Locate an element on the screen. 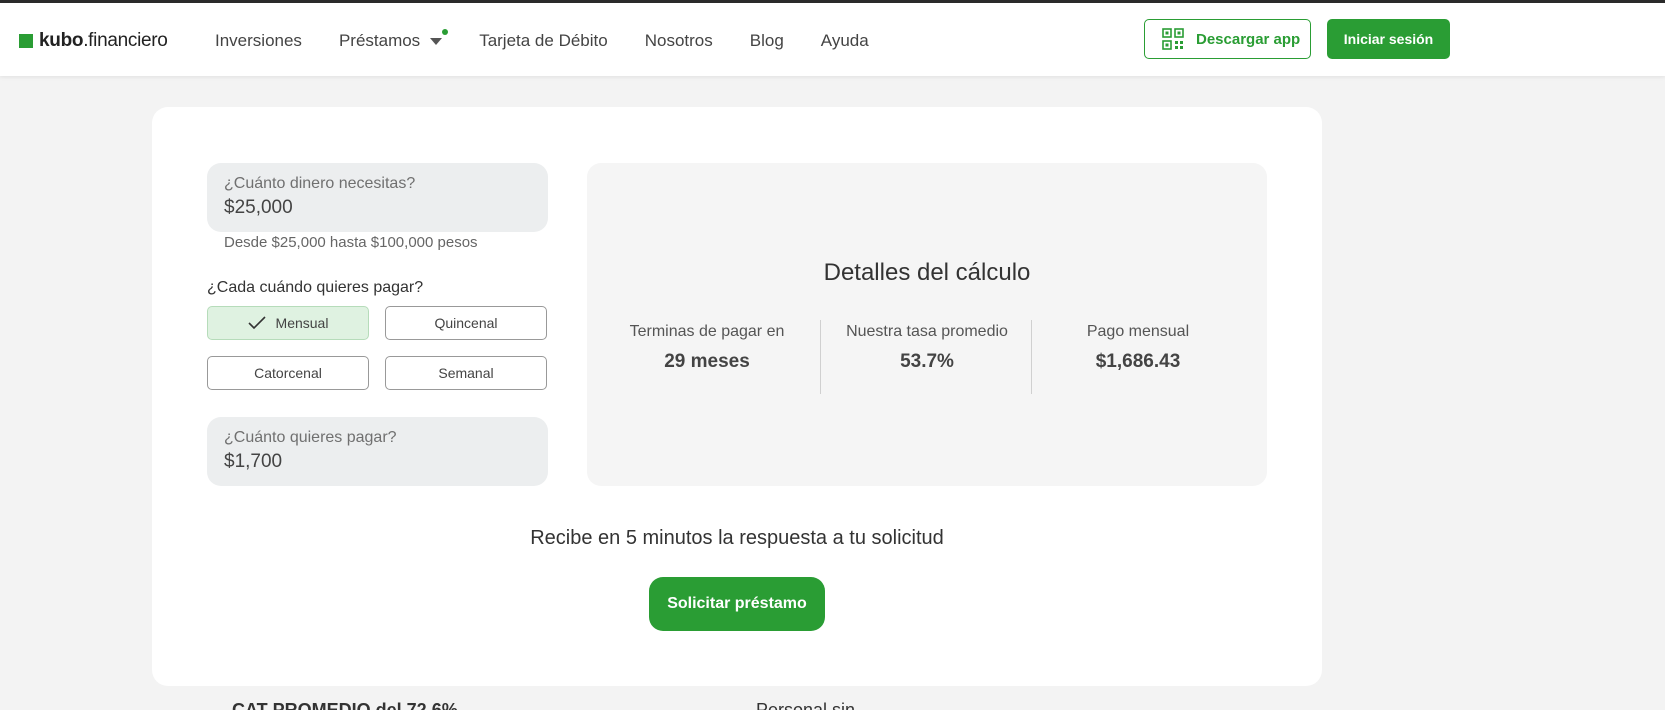 The width and height of the screenshot is (1665, 710). below-right-text: Personal sin is located at coordinates (806, 705).